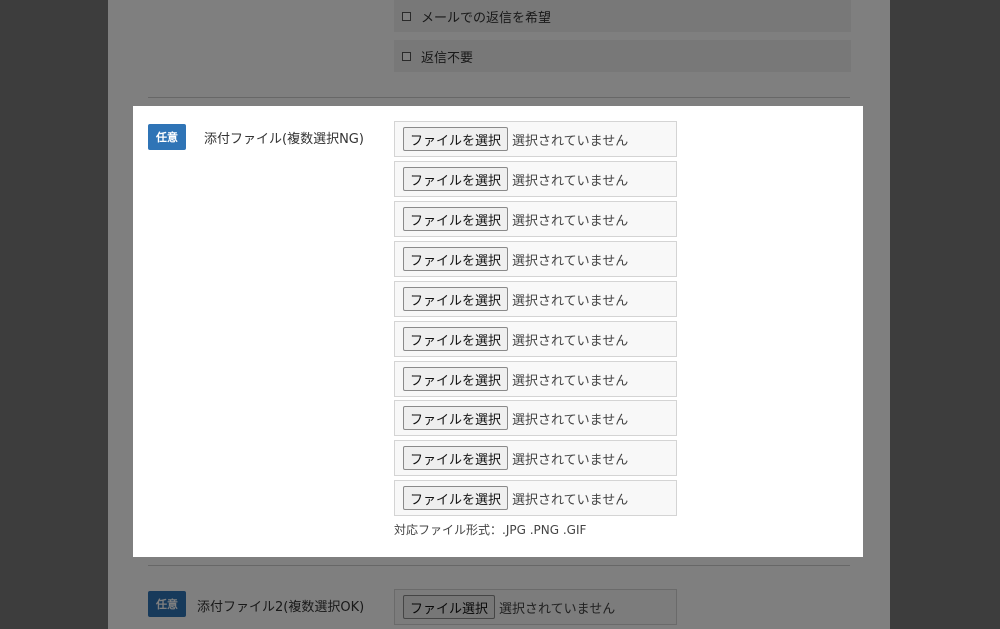 This screenshot has height=629, width=1000. What do you see at coordinates (490, 530) in the screenshot?
I see `supported-formats-note: 対応ファイル形式：.JPG .PNG .GIF` at bounding box center [490, 530].